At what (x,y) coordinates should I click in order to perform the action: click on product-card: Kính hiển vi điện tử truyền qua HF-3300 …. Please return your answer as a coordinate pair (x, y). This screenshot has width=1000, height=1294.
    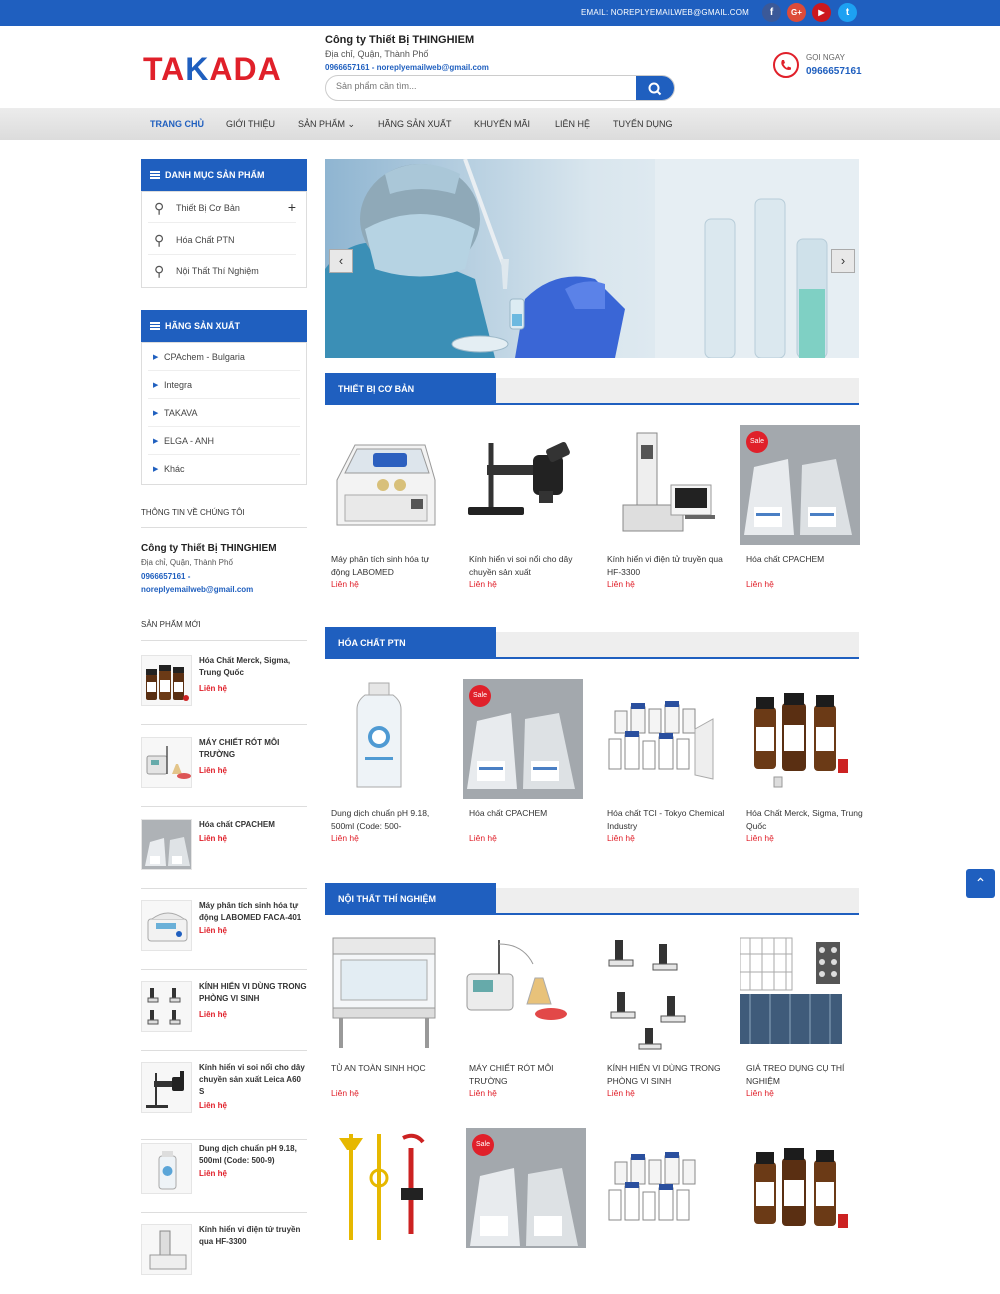
    Looking at the image, I should click on (665, 520).